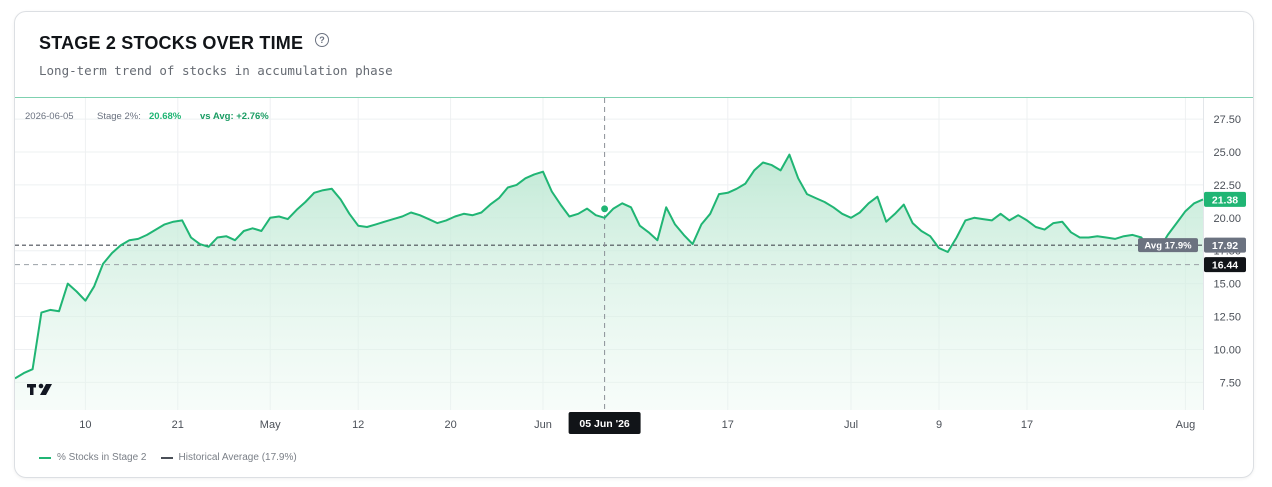 The height and width of the screenshot is (487, 1272). What do you see at coordinates (1227, 120) in the screenshot?
I see `y-tick-label: 27.50` at bounding box center [1227, 120].